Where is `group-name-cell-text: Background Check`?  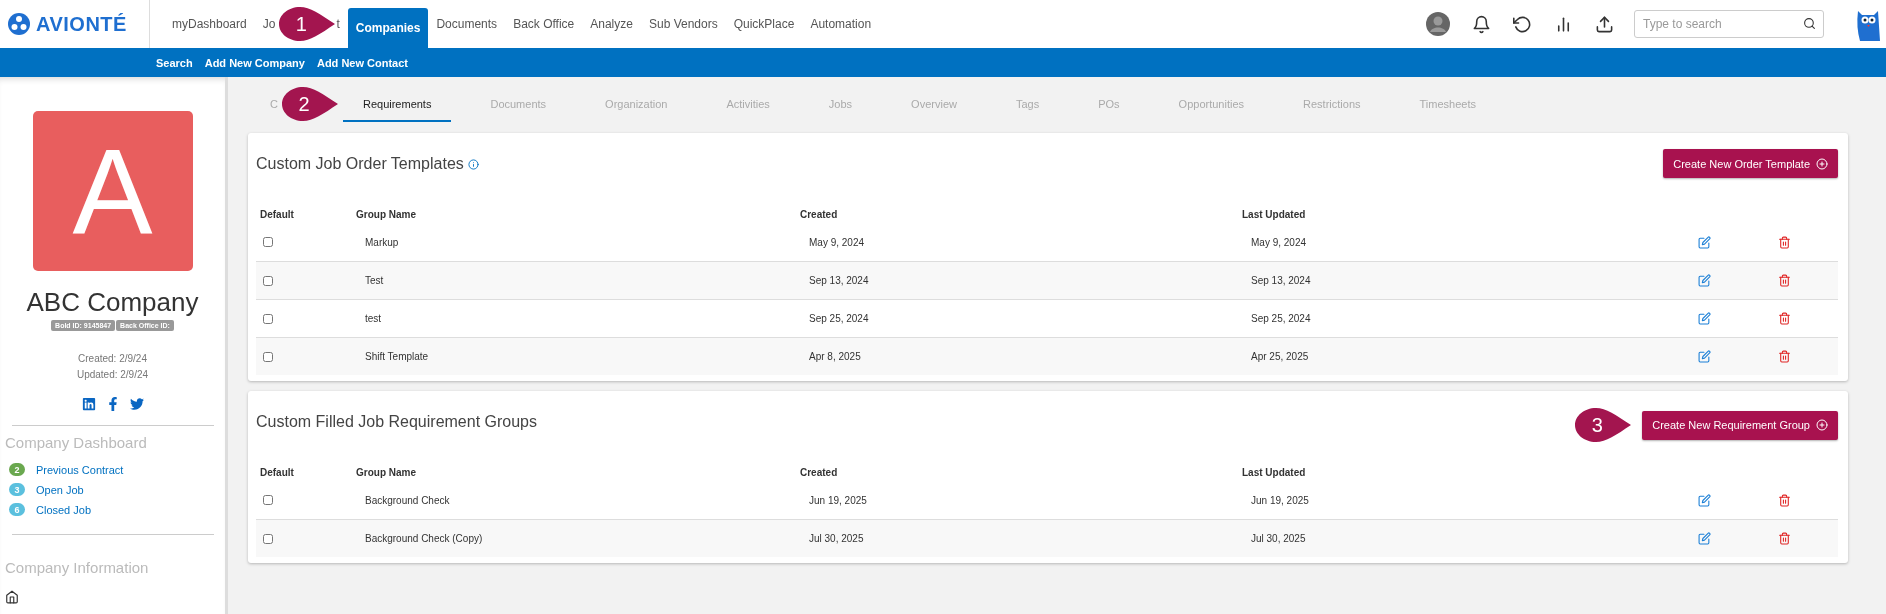
group-name-cell-text: Background Check is located at coordinates (407, 500).